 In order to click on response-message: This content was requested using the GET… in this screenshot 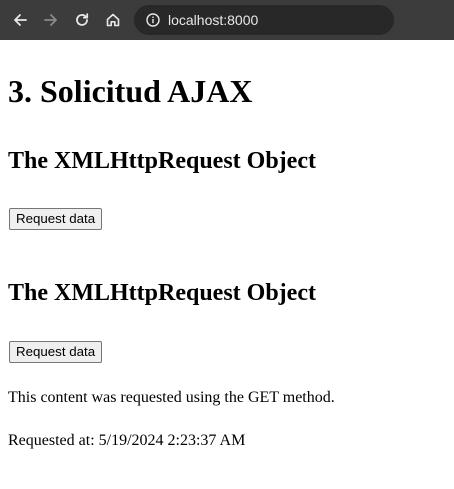, I will do `click(171, 397)`.